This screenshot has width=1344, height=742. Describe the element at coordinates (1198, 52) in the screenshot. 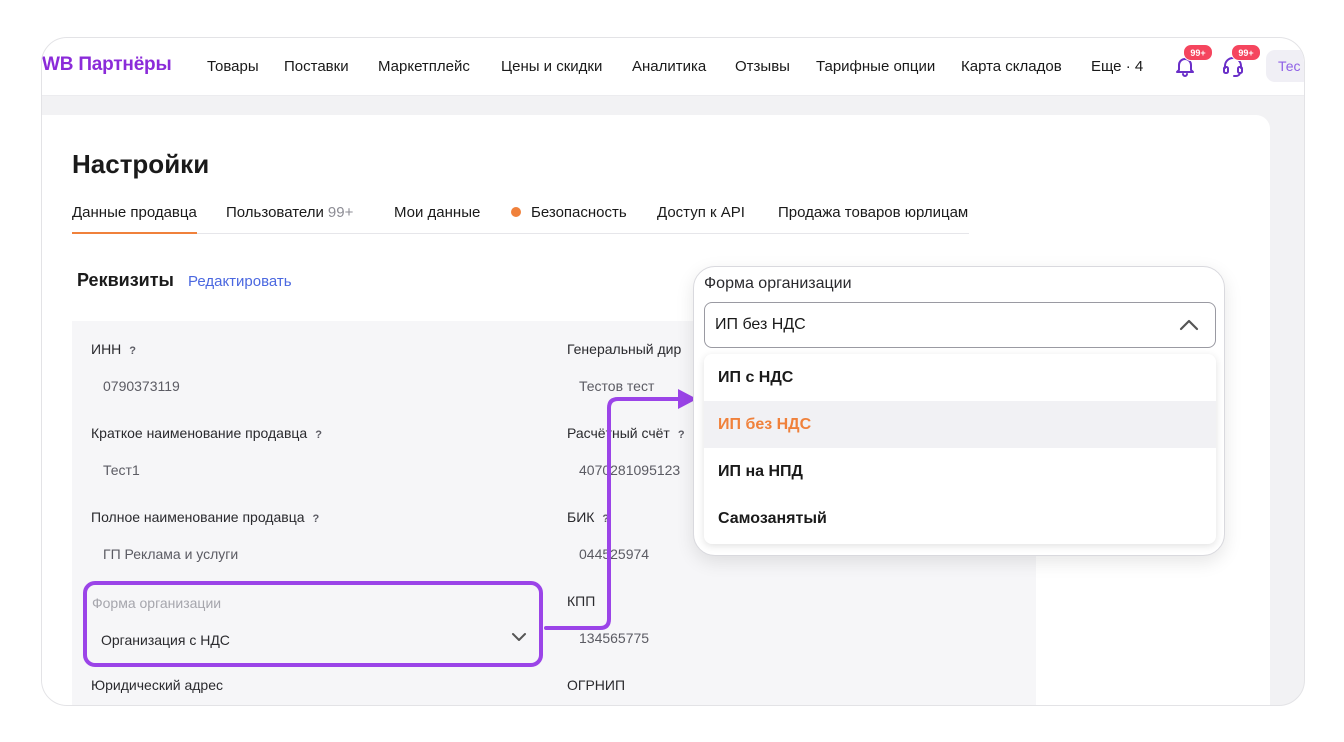

I see `notifications-badge: 99+` at that location.